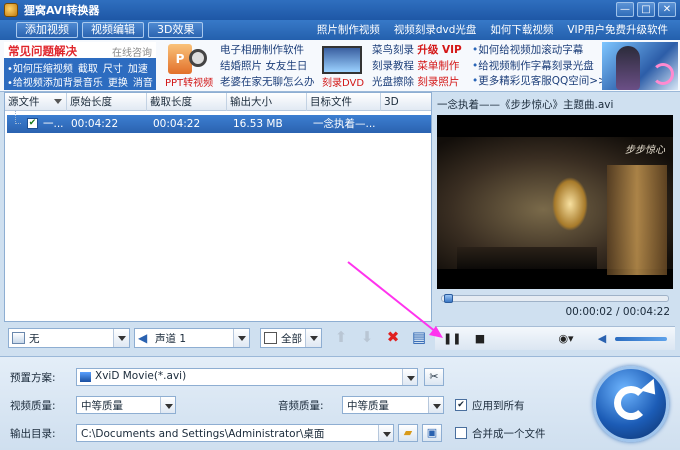 Image resolution: width=680 pixels, height=450 pixels. I want to click on download-video-link: 如何下载视频, so click(521, 30).